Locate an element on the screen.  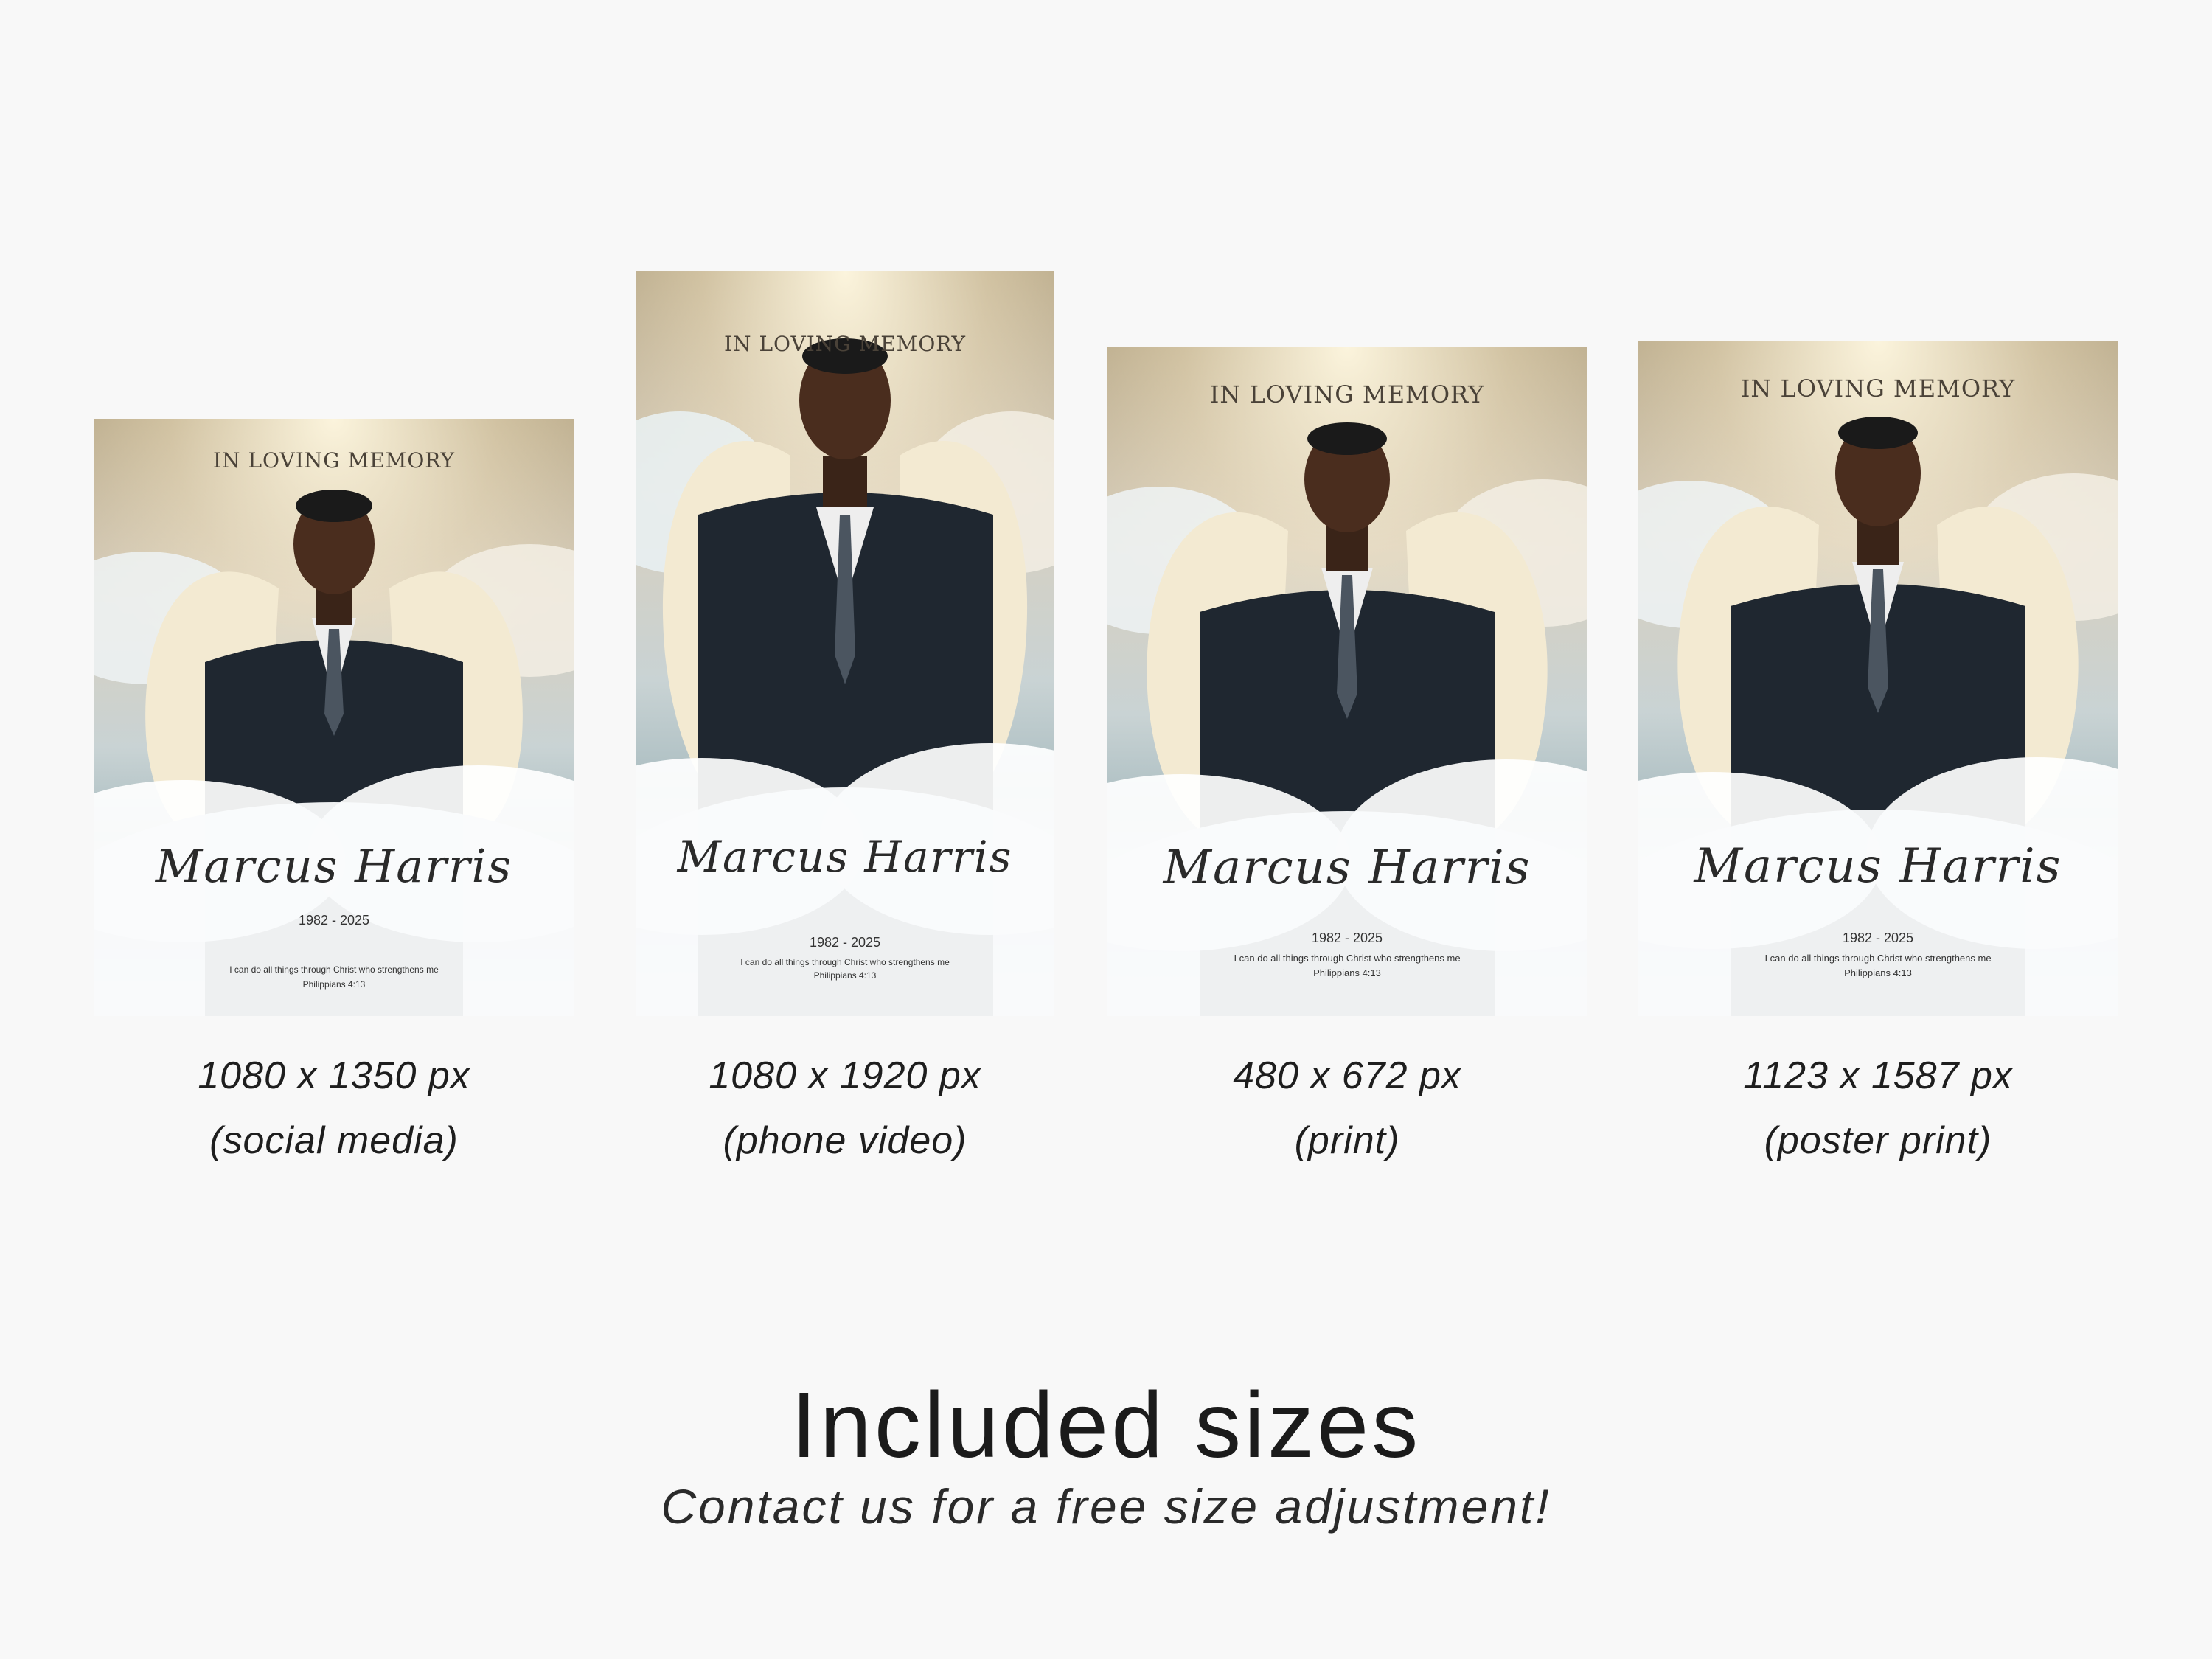
page-subline: Contact us for a free size adjustment! is located at coordinates (1106, 1506).